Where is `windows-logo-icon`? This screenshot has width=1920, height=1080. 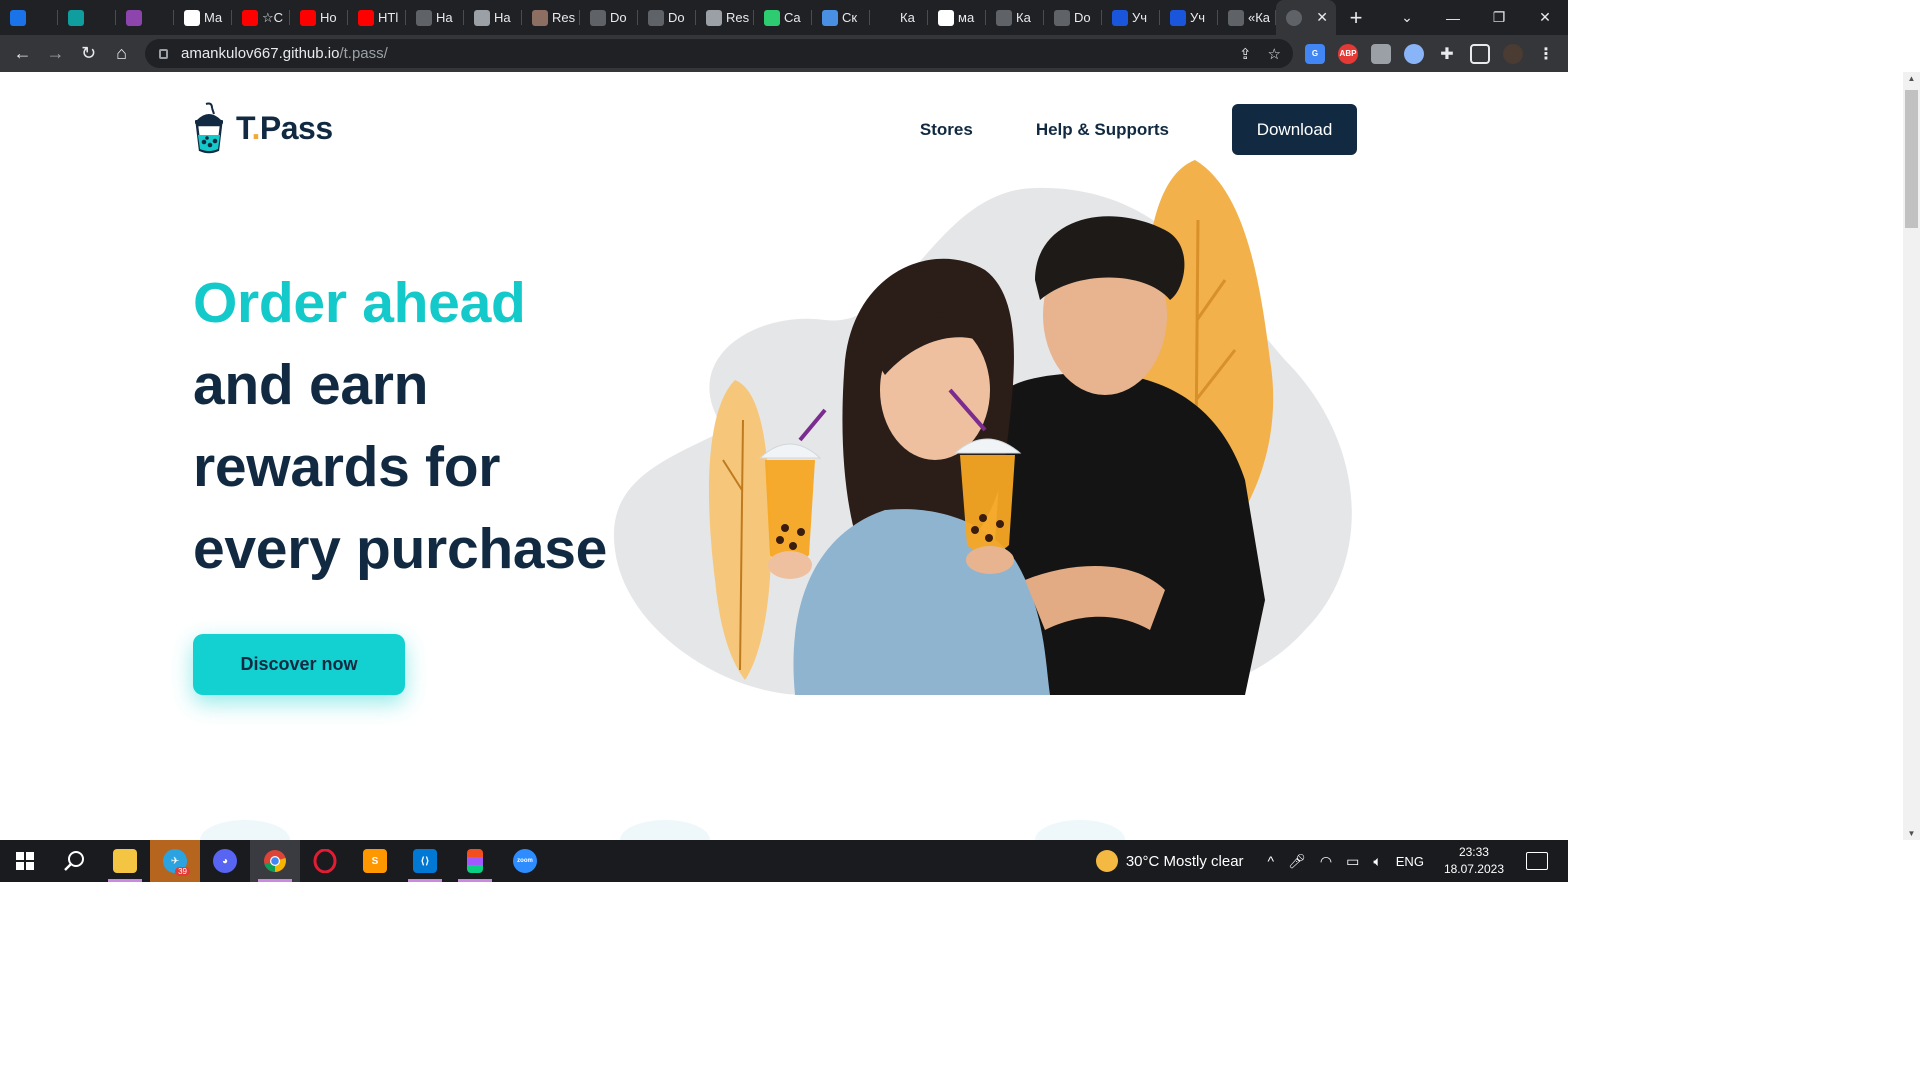 windows-logo-icon is located at coordinates (25, 861).